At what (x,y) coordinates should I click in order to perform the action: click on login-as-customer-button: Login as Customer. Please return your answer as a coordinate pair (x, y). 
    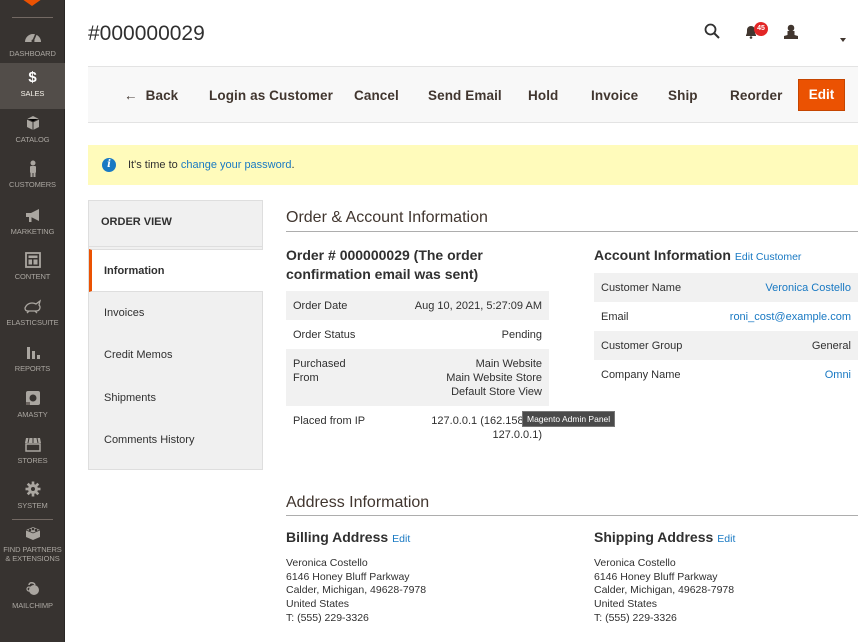
    Looking at the image, I should click on (271, 95).